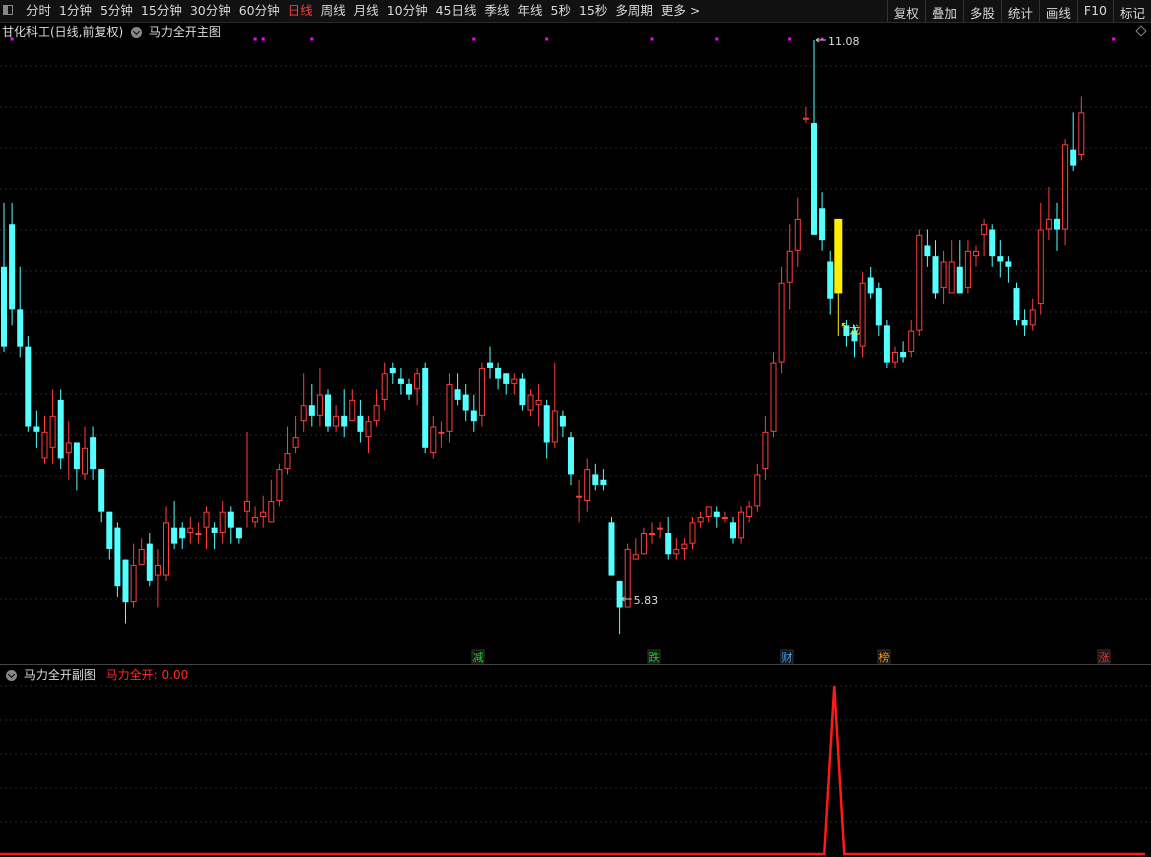 The height and width of the screenshot is (857, 1151). What do you see at coordinates (300, 11) in the screenshot?
I see `period-tab: 日线` at bounding box center [300, 11].